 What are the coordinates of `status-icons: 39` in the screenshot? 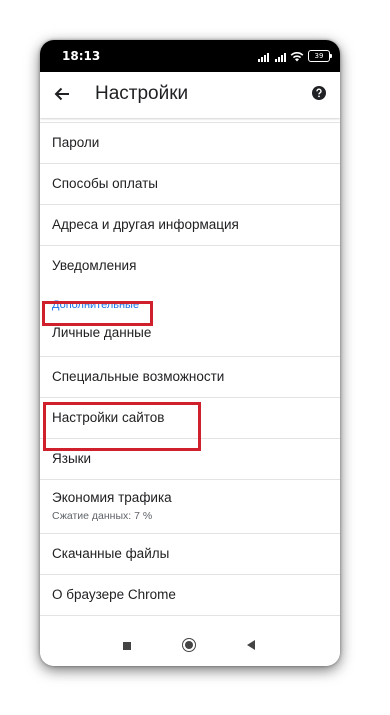 It's located at (295, 56).